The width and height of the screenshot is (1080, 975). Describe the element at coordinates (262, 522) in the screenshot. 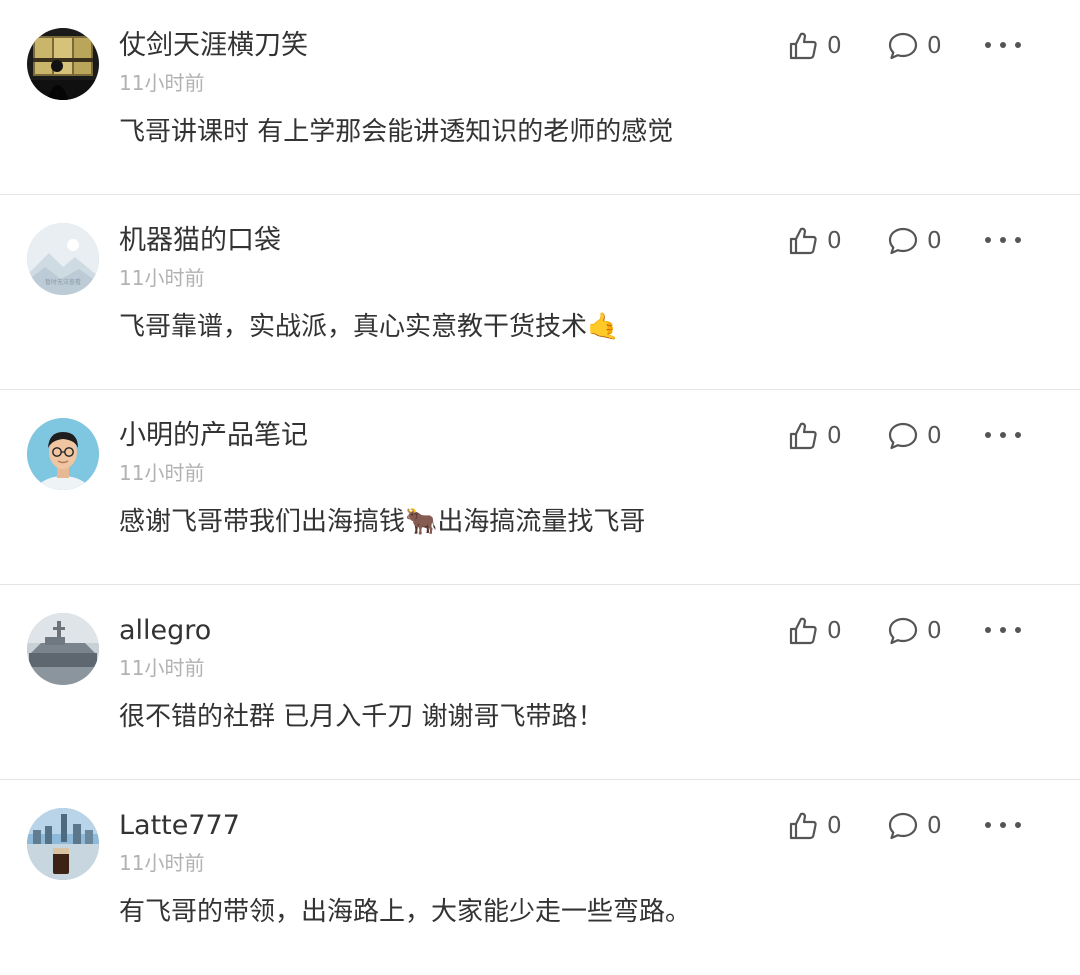

I see `comment-text-body: 感谢飞哥带我们出海搞钱` at that location.